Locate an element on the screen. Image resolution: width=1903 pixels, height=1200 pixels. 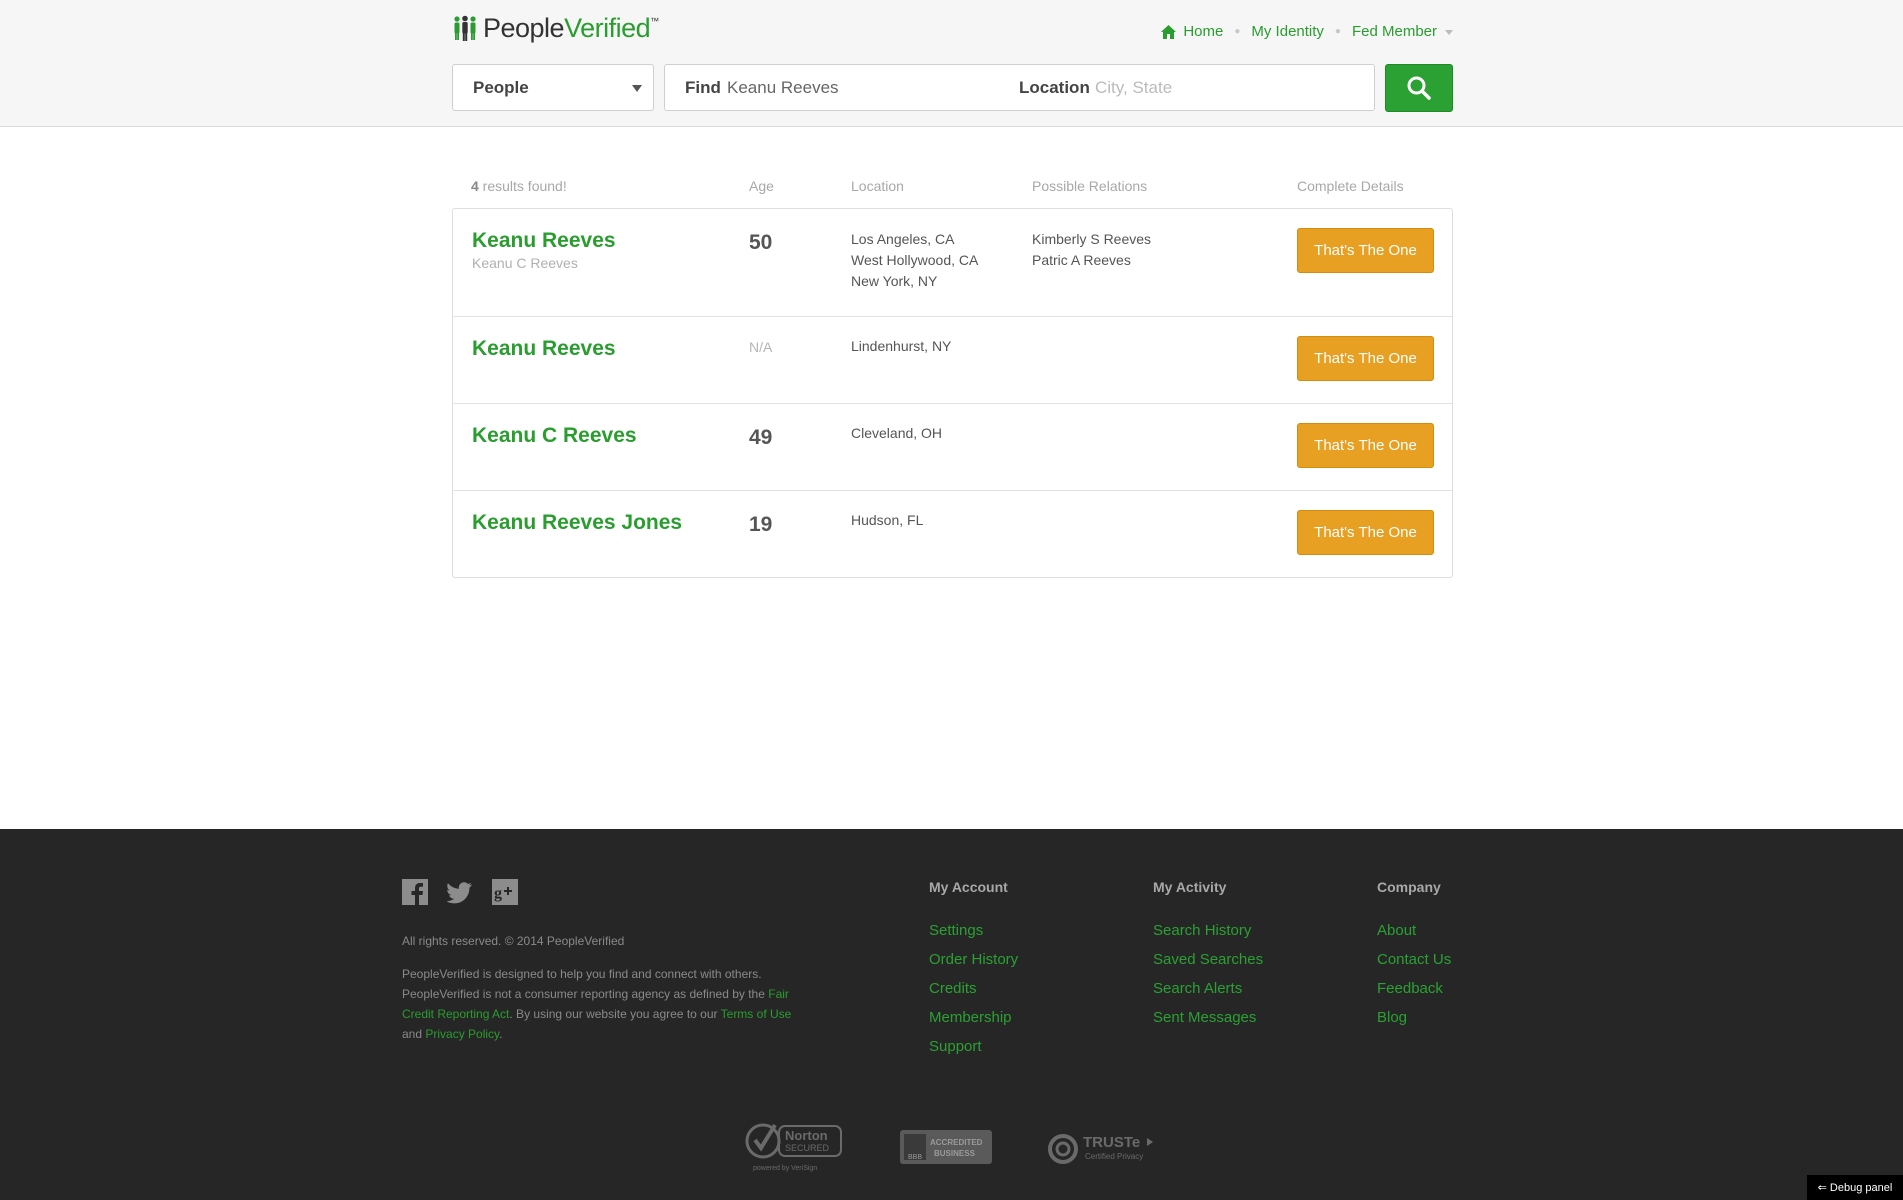
footer-link-membership: Membership is located at coordinates (973, 1017).